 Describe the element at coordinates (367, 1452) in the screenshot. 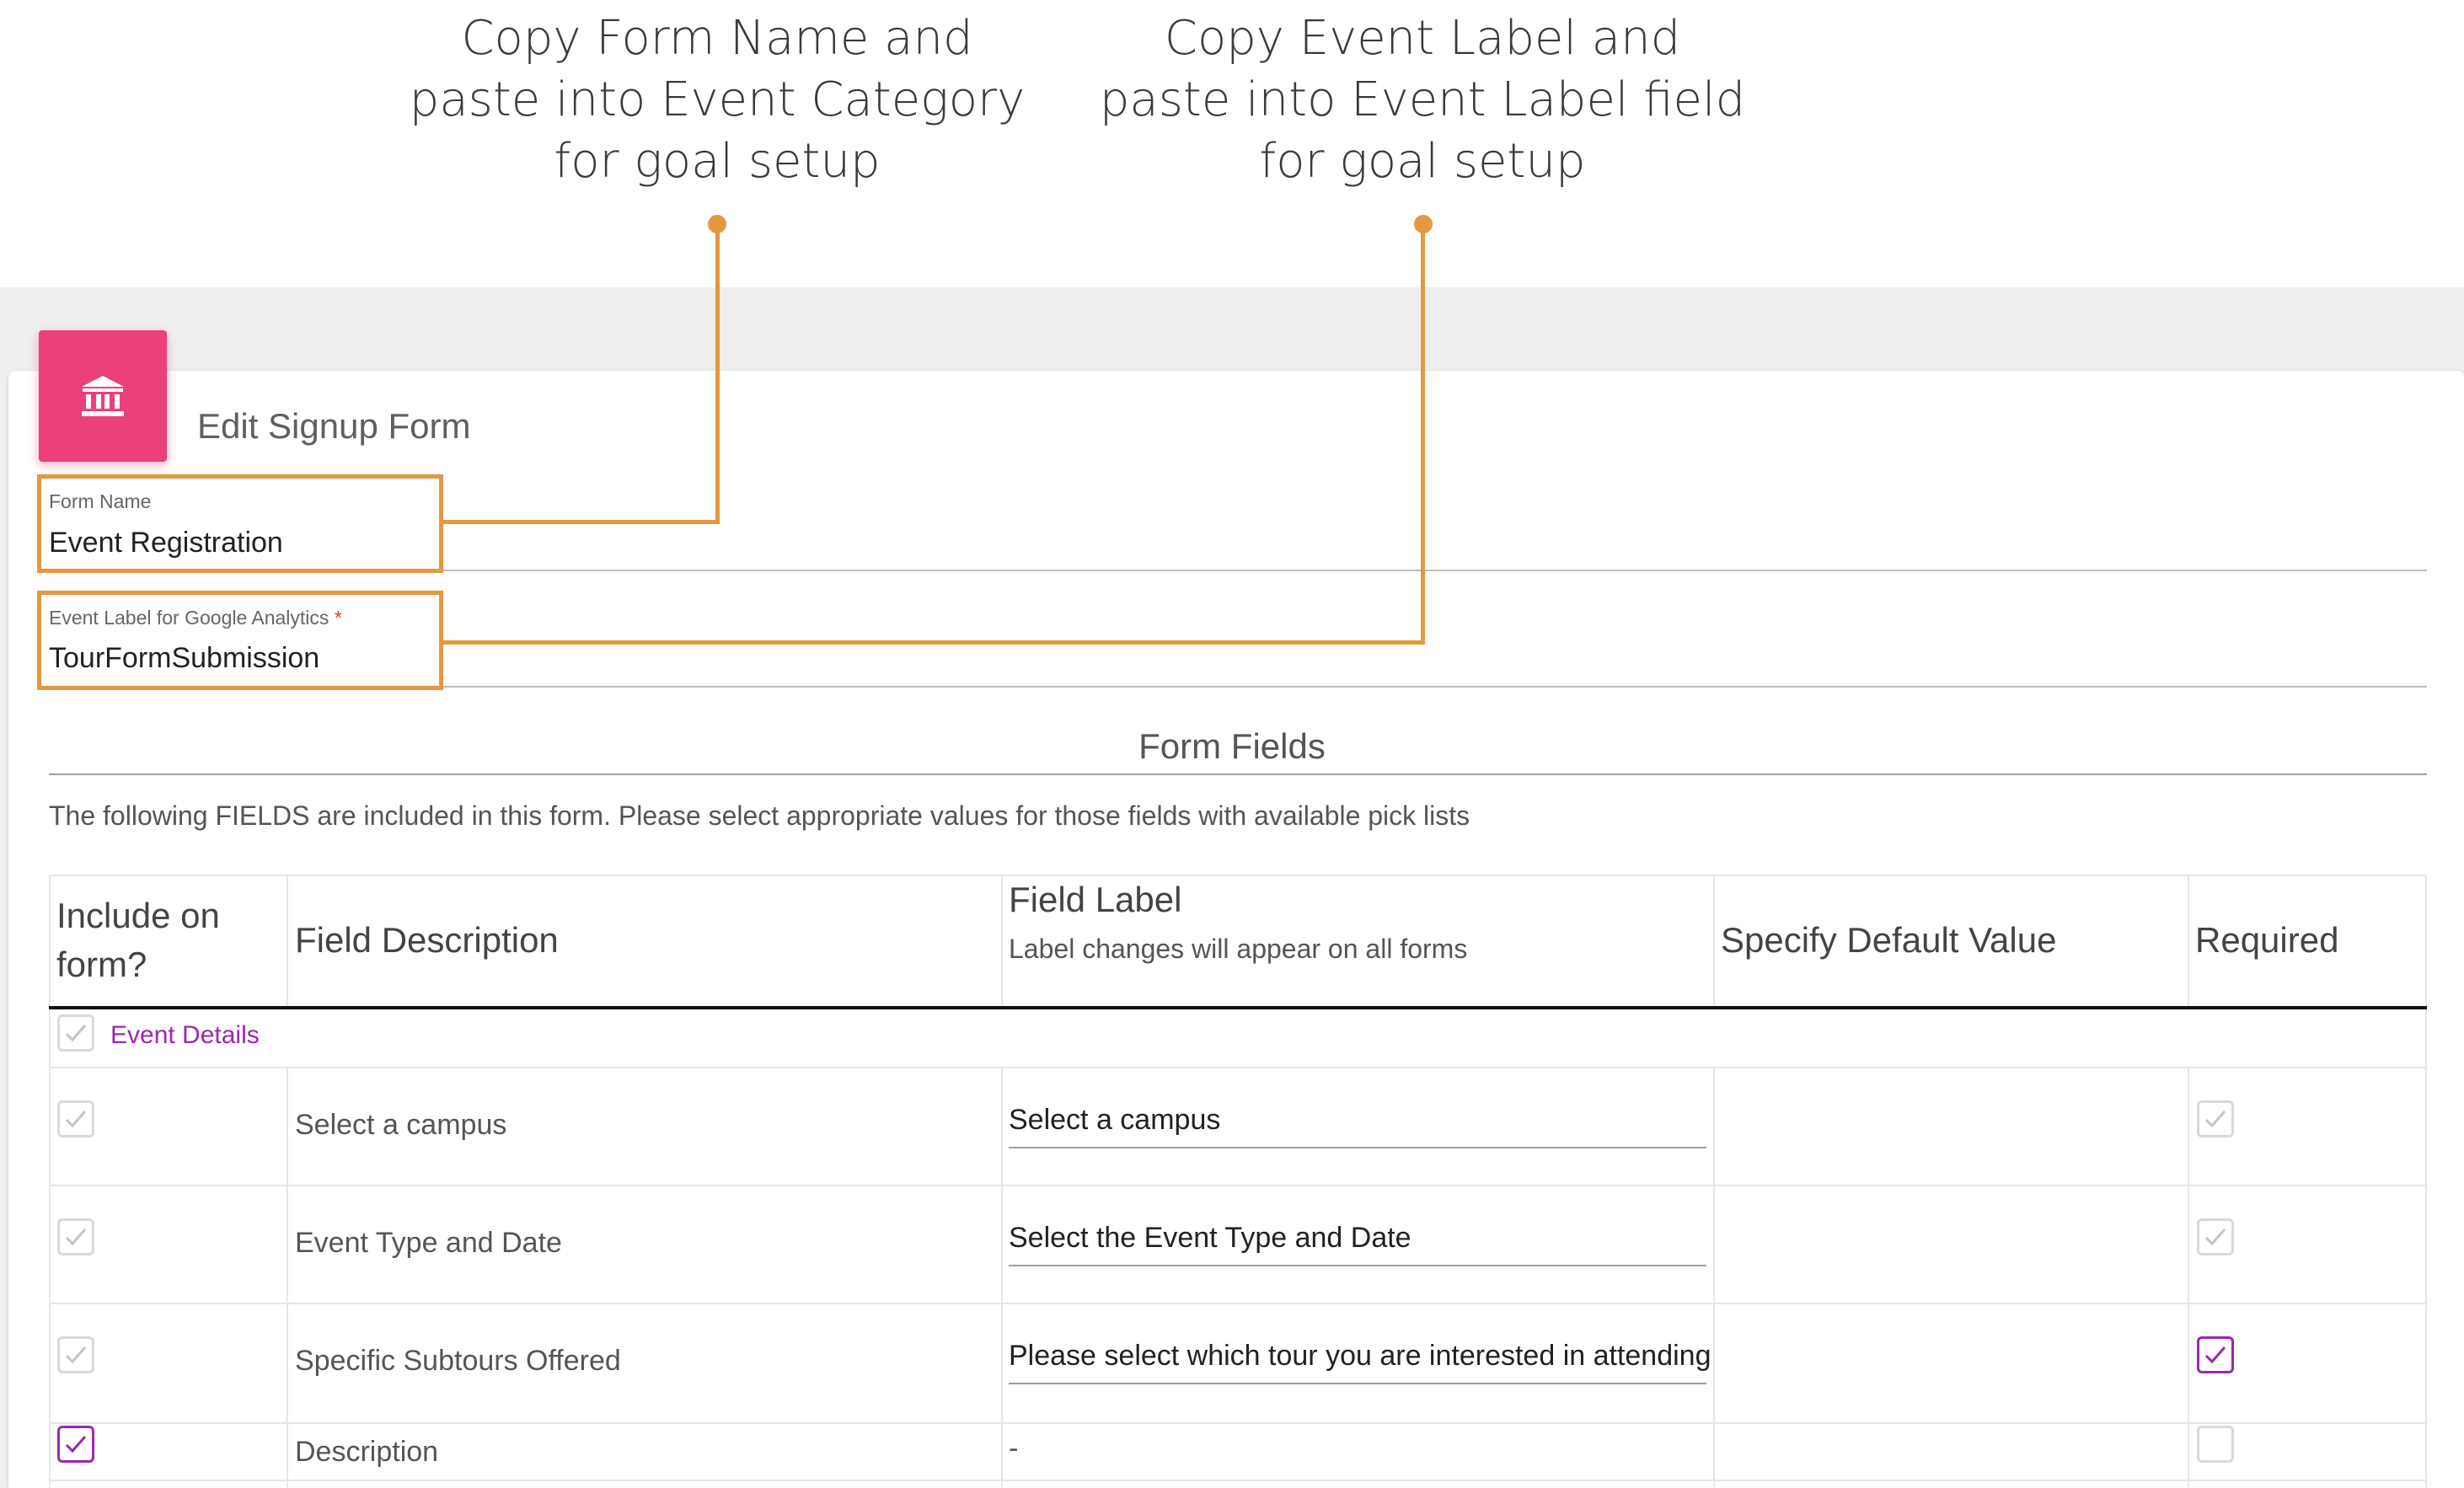

I see `field-description: Description` at that location.